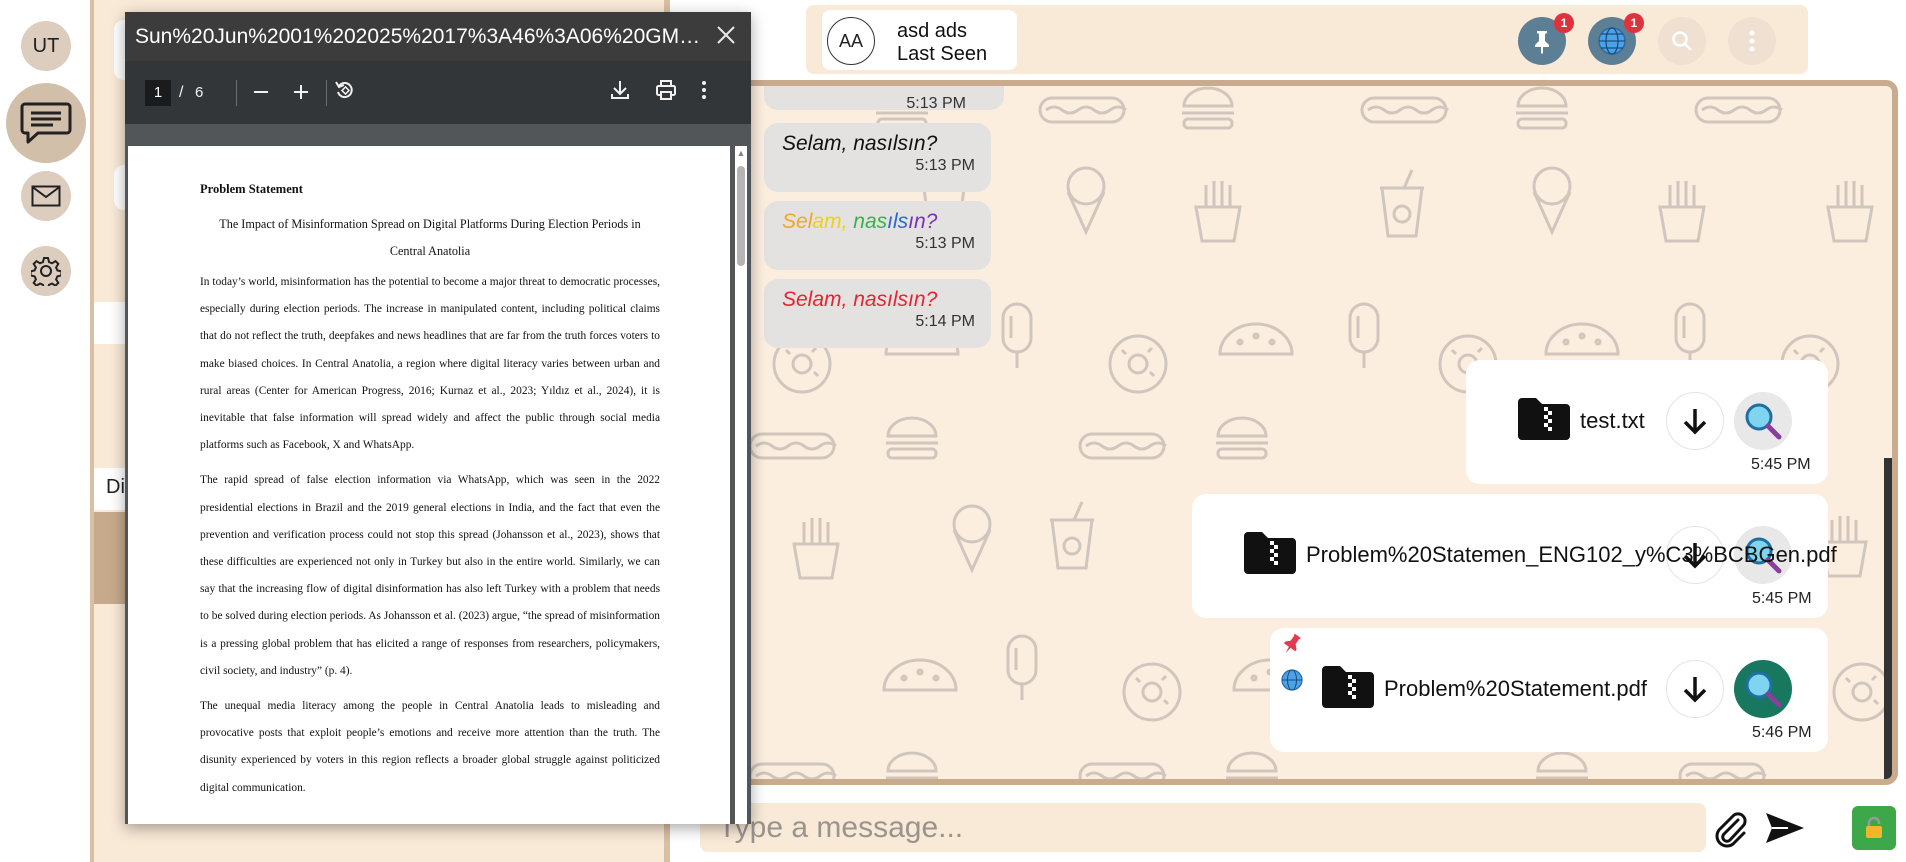 This screenshot has width=1906, height=862. I want to click on outgoing-file-message: Problem%20Statement.pdf 5:46 PM, so click(1549, 690).